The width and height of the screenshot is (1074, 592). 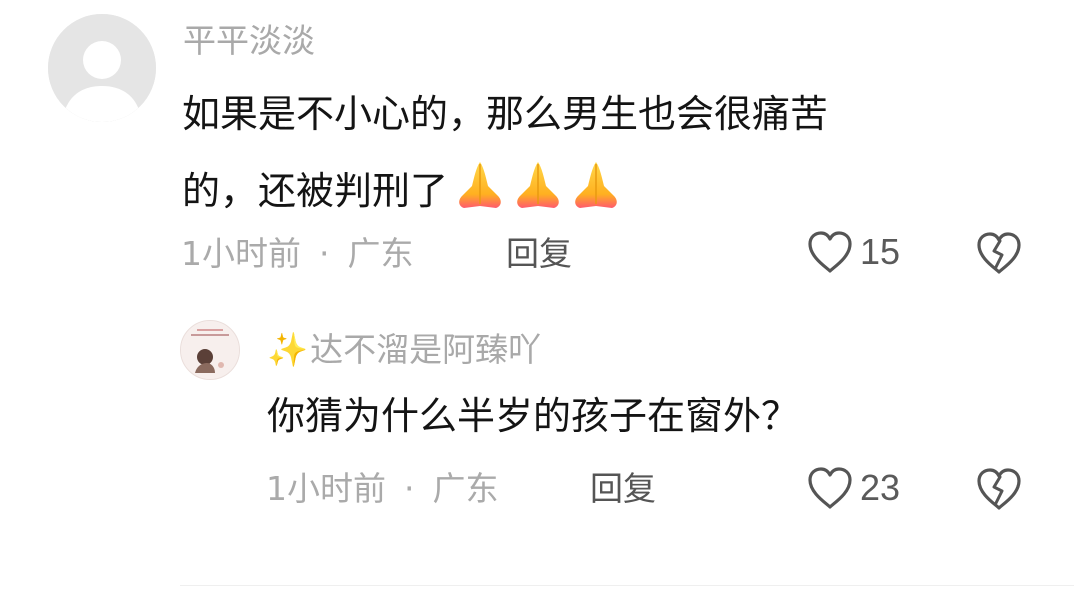 What do you see at coordinates (880, 251) in the screenshot?
I see `comment-like-count: 15` at bounding box center [880, 251].